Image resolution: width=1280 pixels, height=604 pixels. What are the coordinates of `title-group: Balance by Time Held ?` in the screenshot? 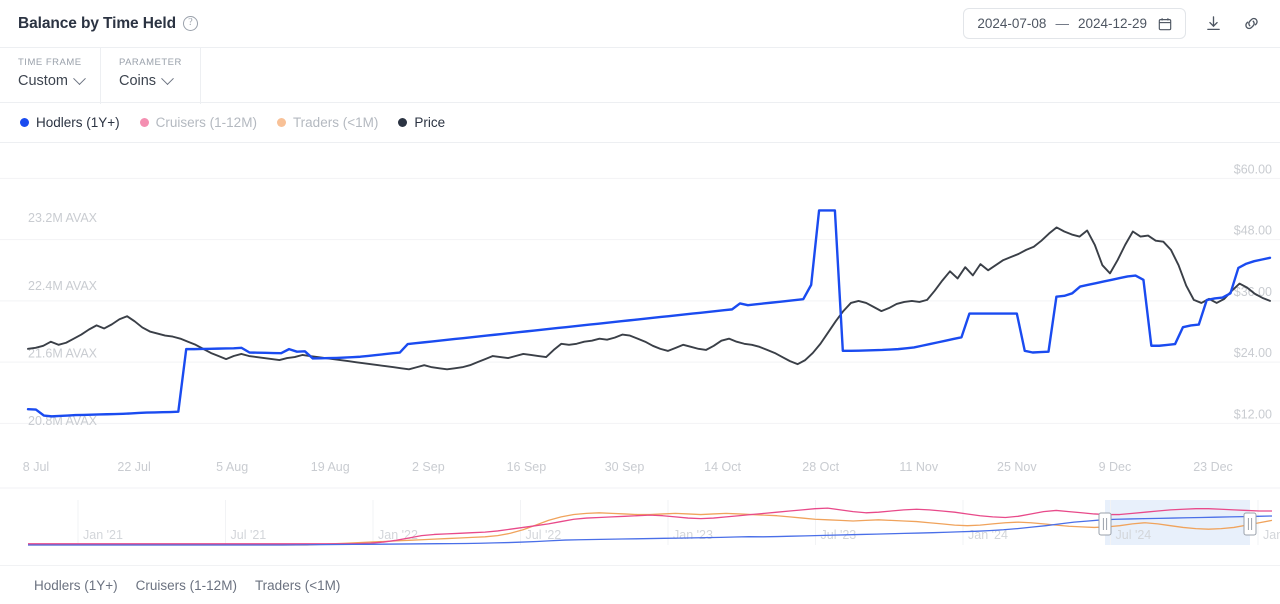 It's located at (108, 24).